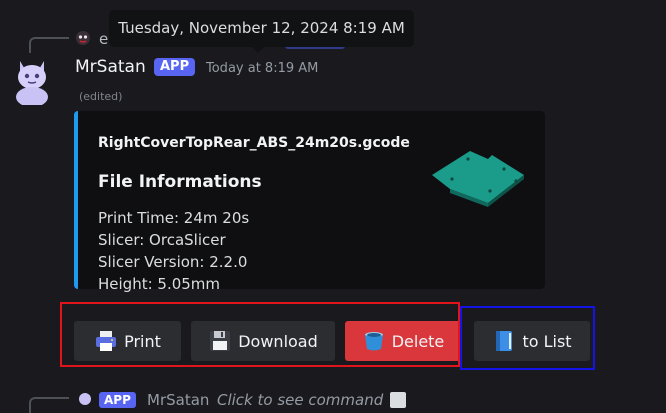 This screenshot has width=666, height=413. Describe the element at coordinates (262, 68) in the screenshot. I see `message-timestamp: Today at 8:19 AM` at that location.